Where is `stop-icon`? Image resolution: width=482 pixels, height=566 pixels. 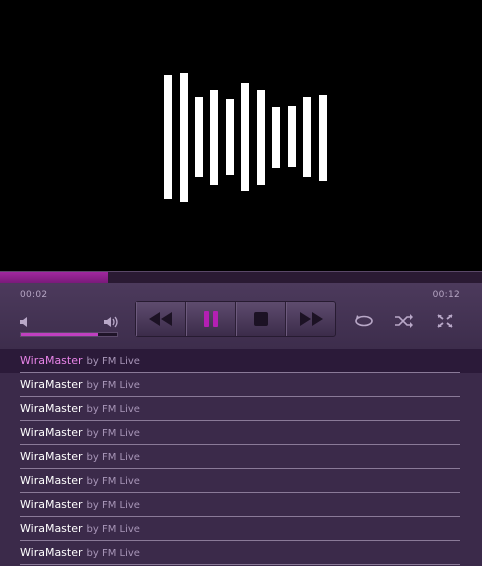 stop-icon is located at coordinates (260, 319).